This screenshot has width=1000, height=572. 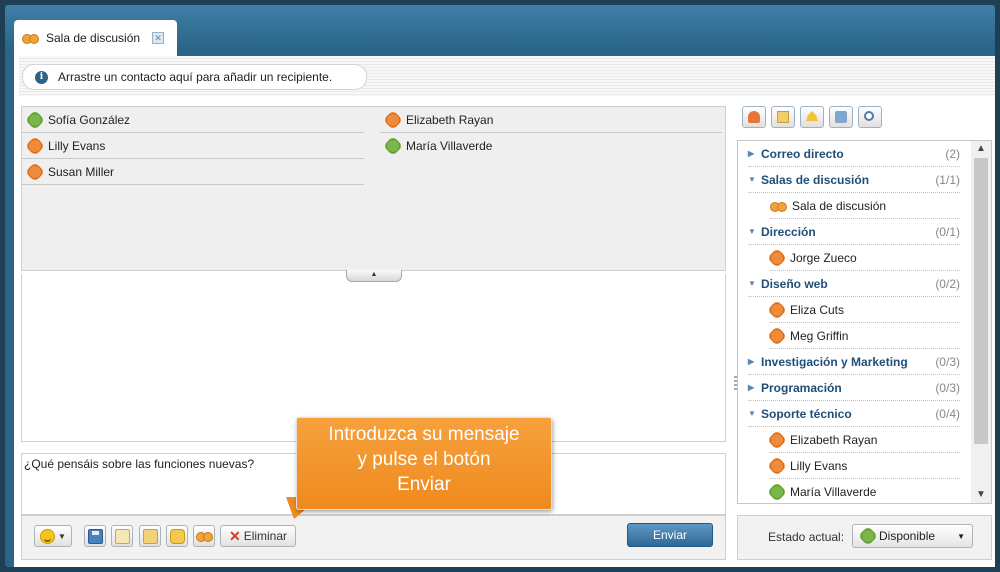 I want to click on contact-name: Elizabeth Rayan, so click(x=834, y=439).